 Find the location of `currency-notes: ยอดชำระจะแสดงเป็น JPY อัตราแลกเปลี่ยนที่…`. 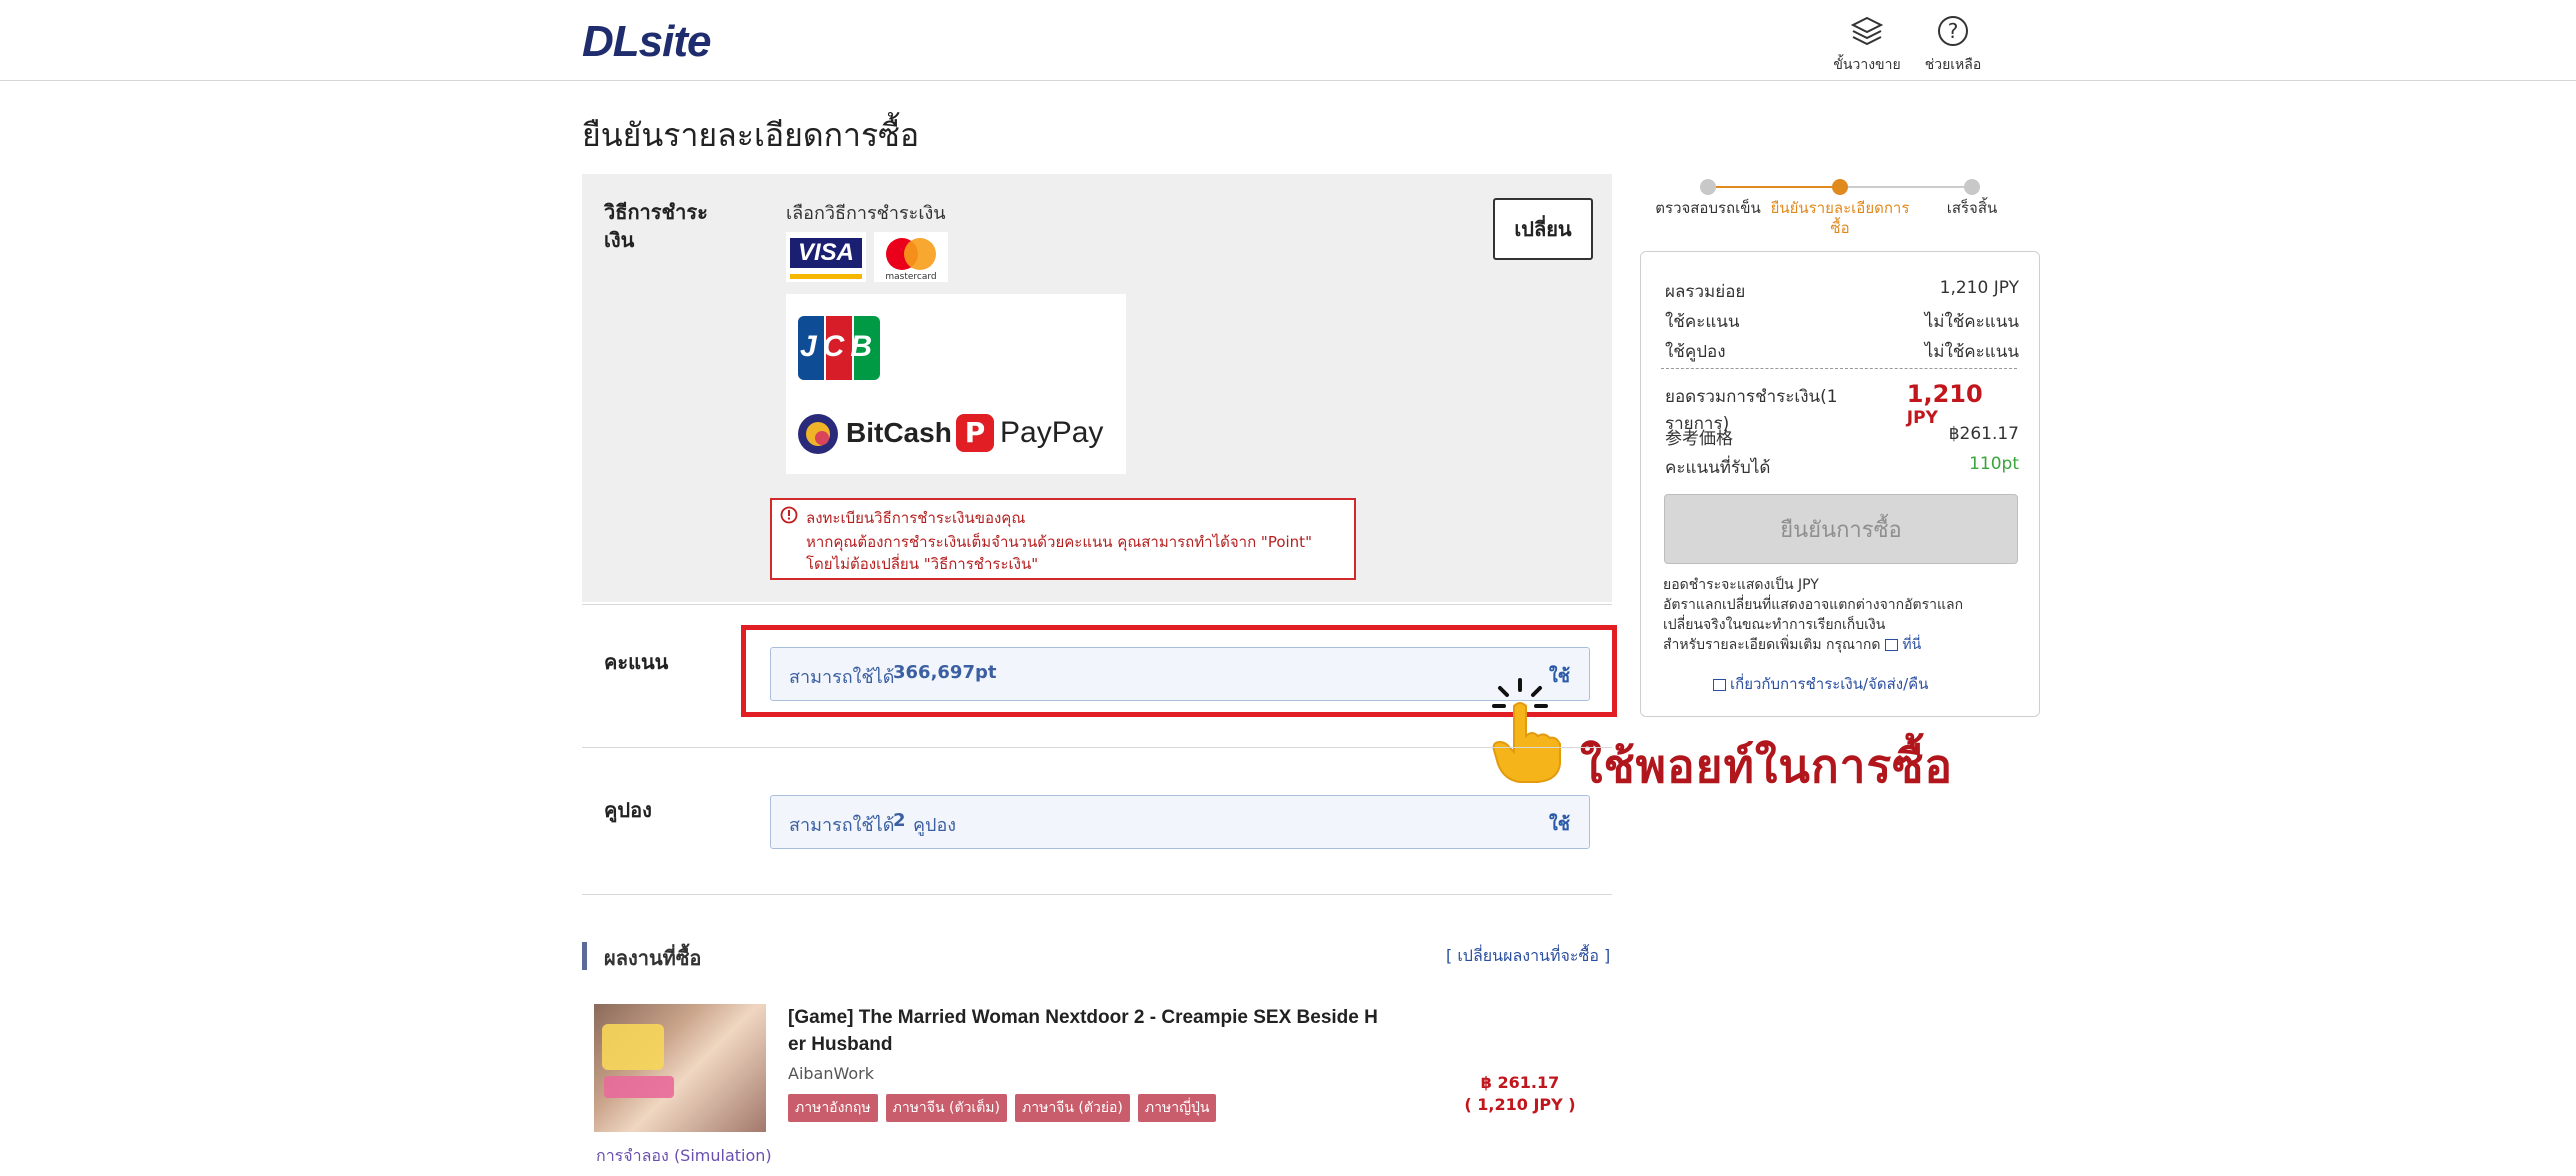

currency-notes: ยอดชำระจะแสดงเป็น JPY อัตราแลกเปลี่ยนที่… is located at coordinates (1848, 615).